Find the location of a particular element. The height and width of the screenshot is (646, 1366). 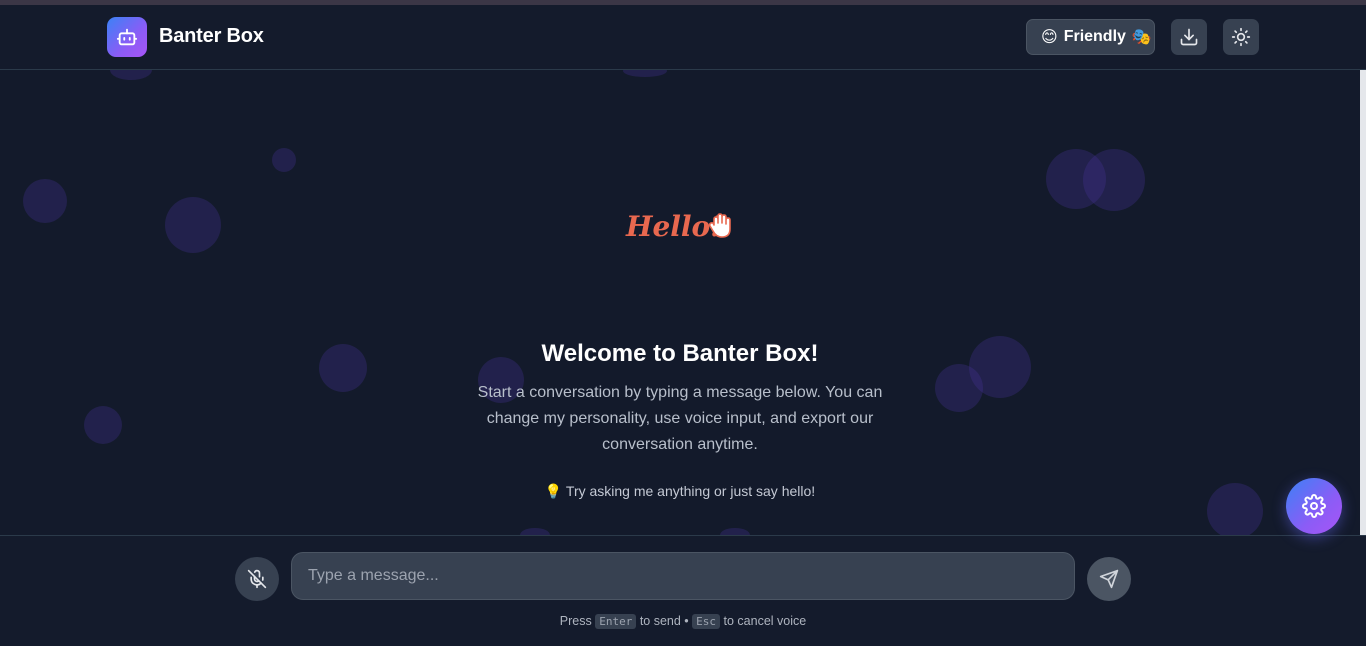

scrollbar is located at coordinates (1363, 302).